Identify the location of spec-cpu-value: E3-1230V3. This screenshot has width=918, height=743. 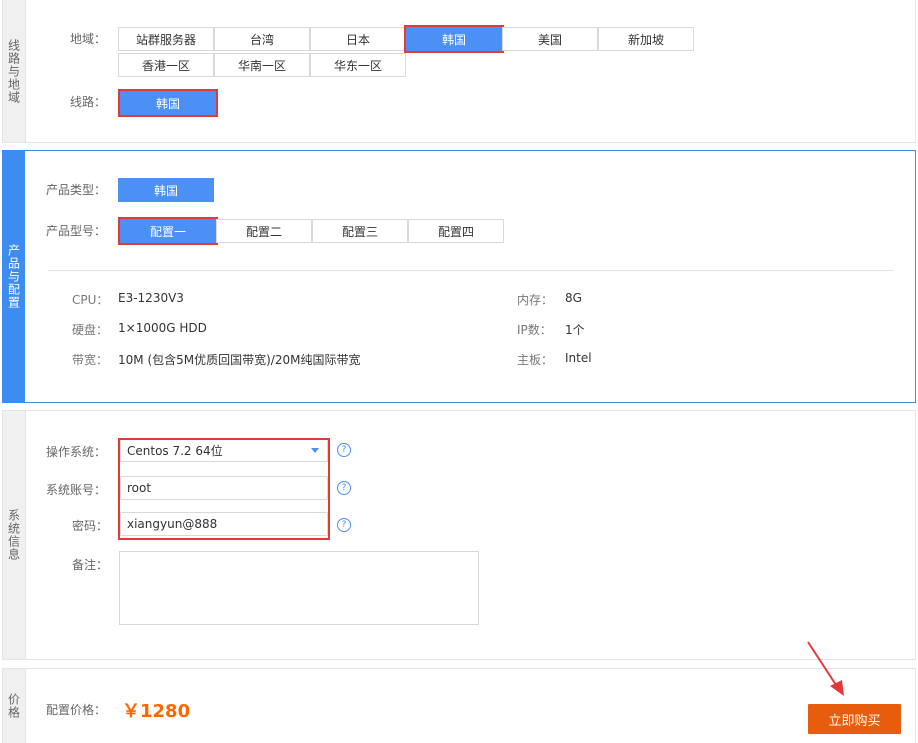
(151, 298).